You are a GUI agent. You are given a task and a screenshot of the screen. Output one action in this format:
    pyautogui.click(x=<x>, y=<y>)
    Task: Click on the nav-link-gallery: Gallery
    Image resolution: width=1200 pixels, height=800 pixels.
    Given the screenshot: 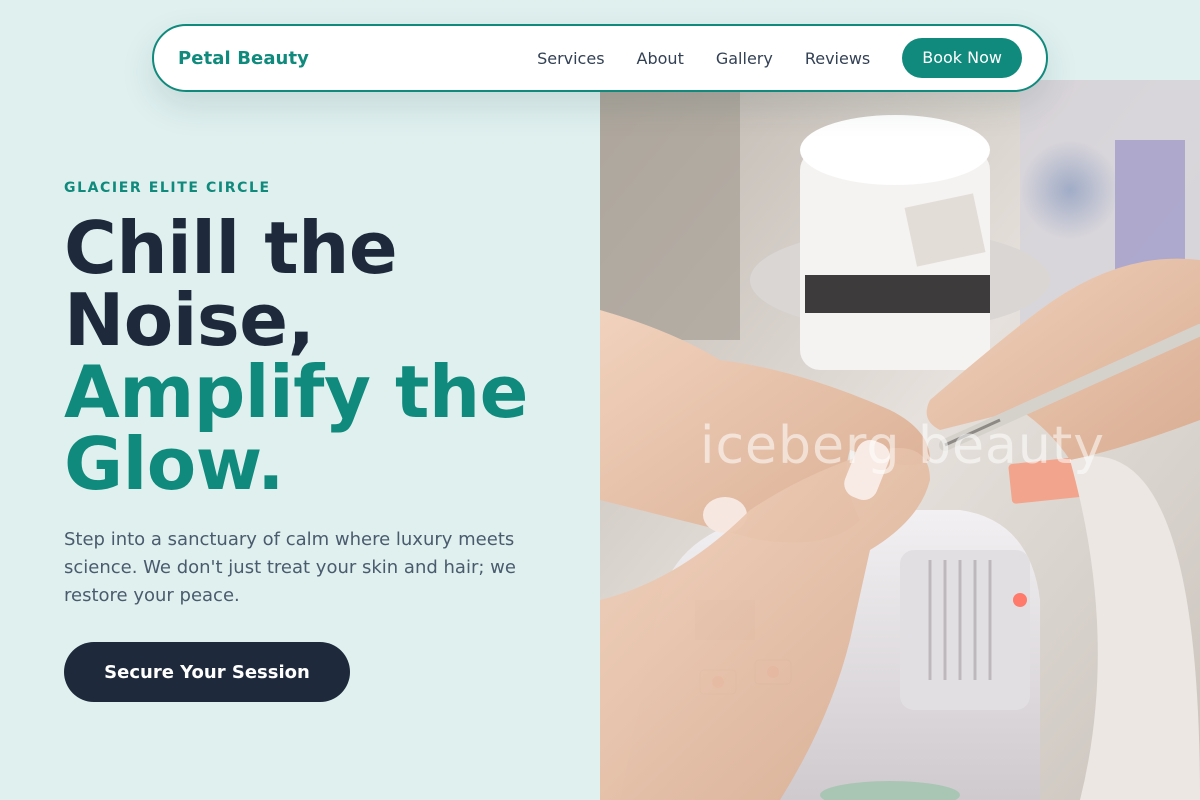 What is the action you would take?
    pyautogui.click(x=744, y=58)
    